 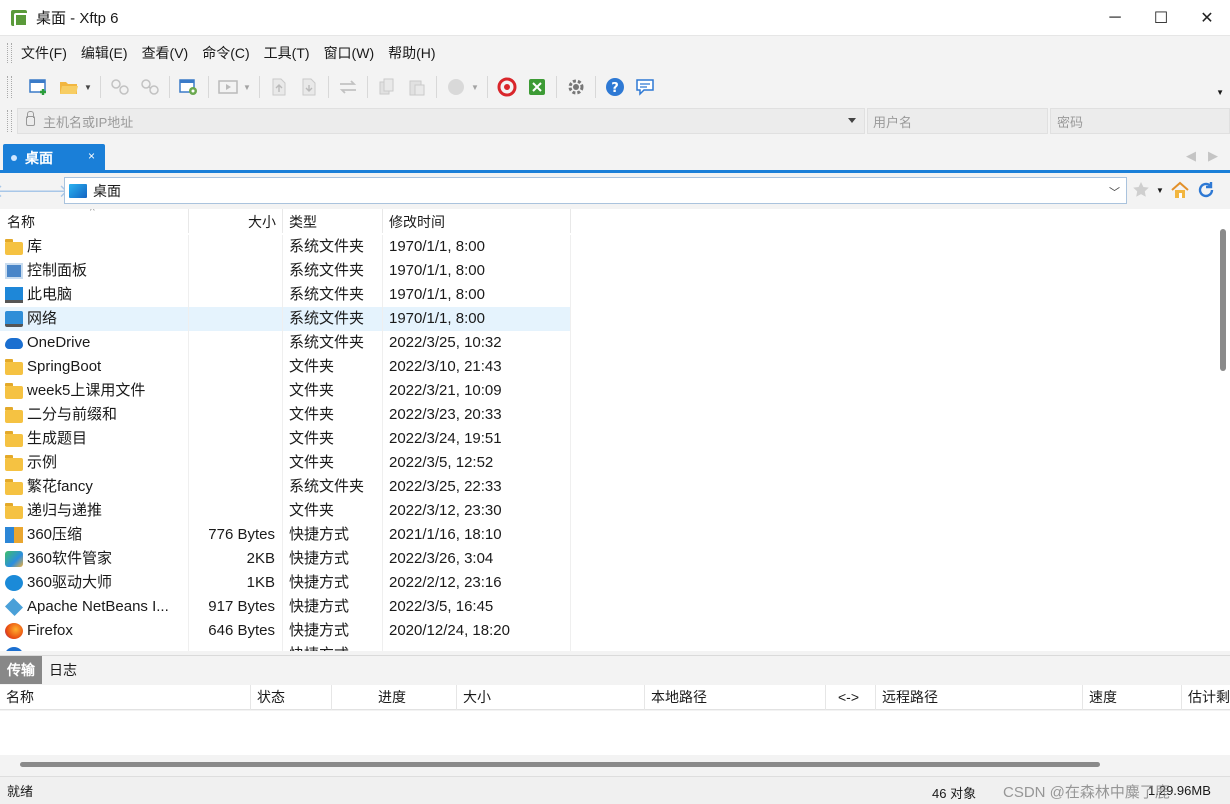 I want to click on open-dropdown-icon: ▼, so click(x=88, y=87).